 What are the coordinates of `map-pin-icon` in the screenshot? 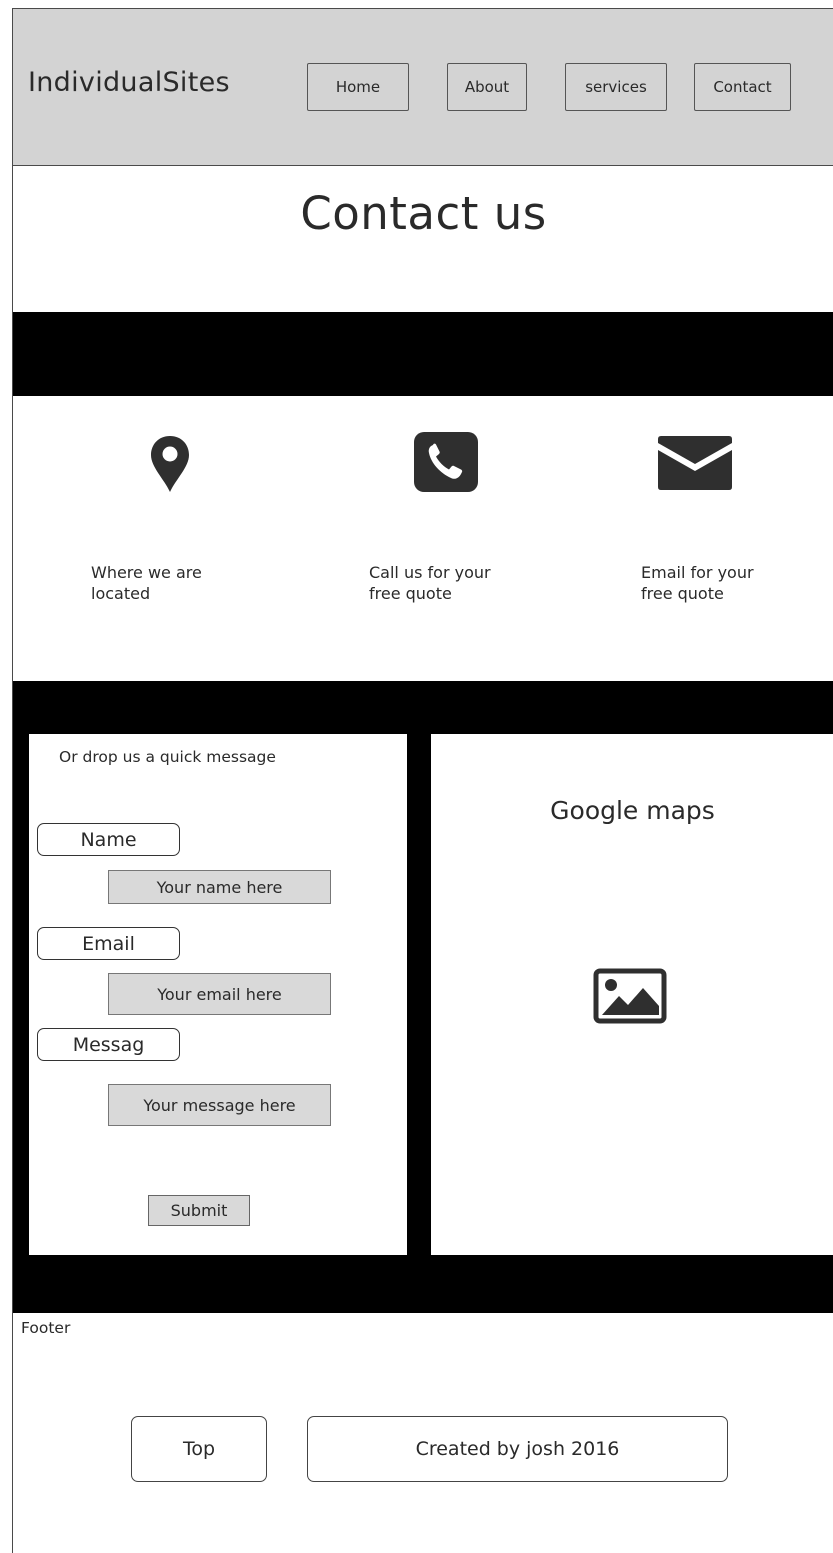 It's located at (170, 465).